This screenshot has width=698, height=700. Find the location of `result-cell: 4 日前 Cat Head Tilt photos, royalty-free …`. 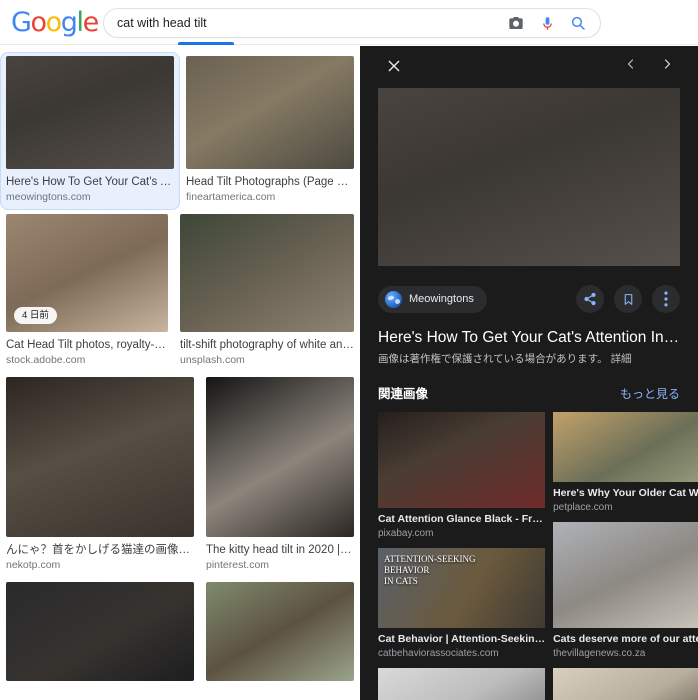

result-cell: 4 日前 Cat Head Tilt photos, royalty-free … is located at coordinates (87, 291).